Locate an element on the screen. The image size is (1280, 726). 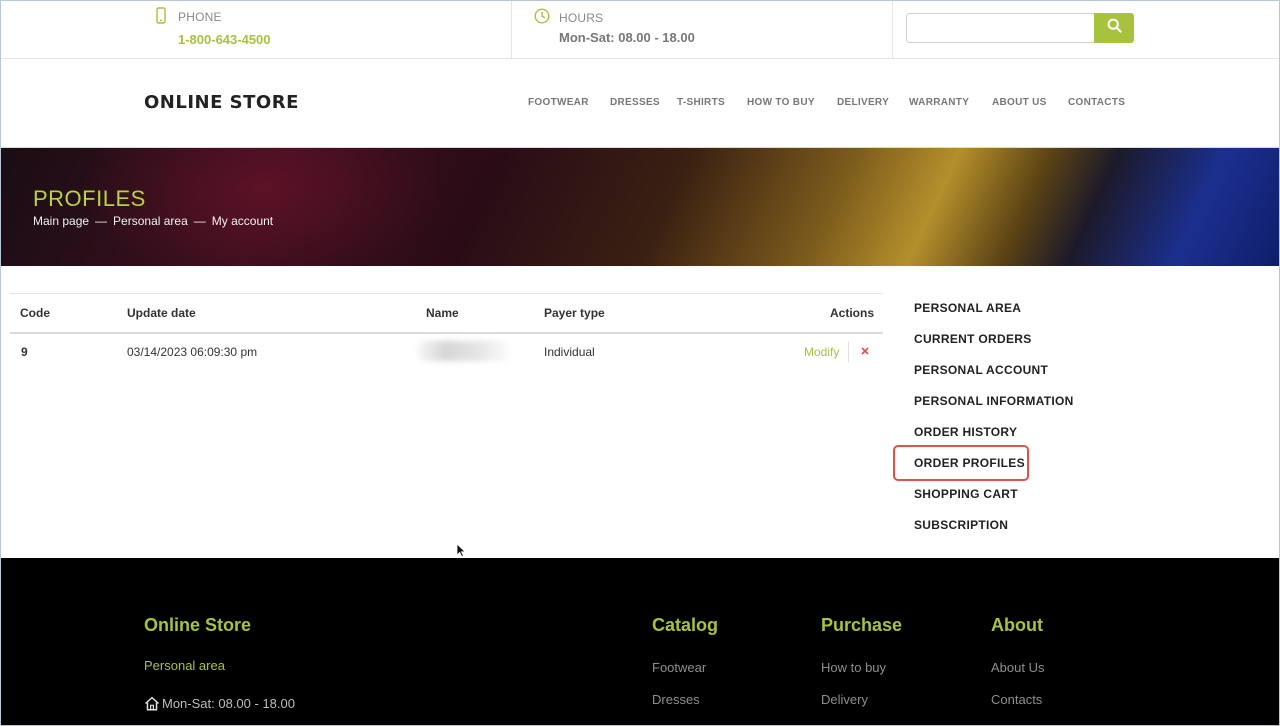
nav-item-warranty: WARRANTY is located at coordinates (939, 102).